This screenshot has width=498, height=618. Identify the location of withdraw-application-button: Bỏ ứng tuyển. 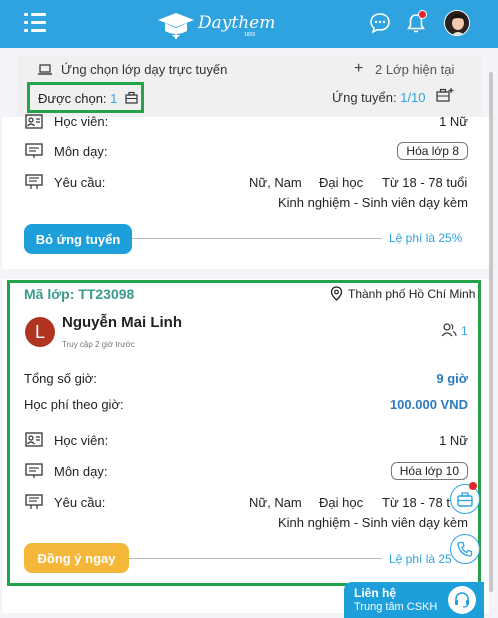
(78, 239).